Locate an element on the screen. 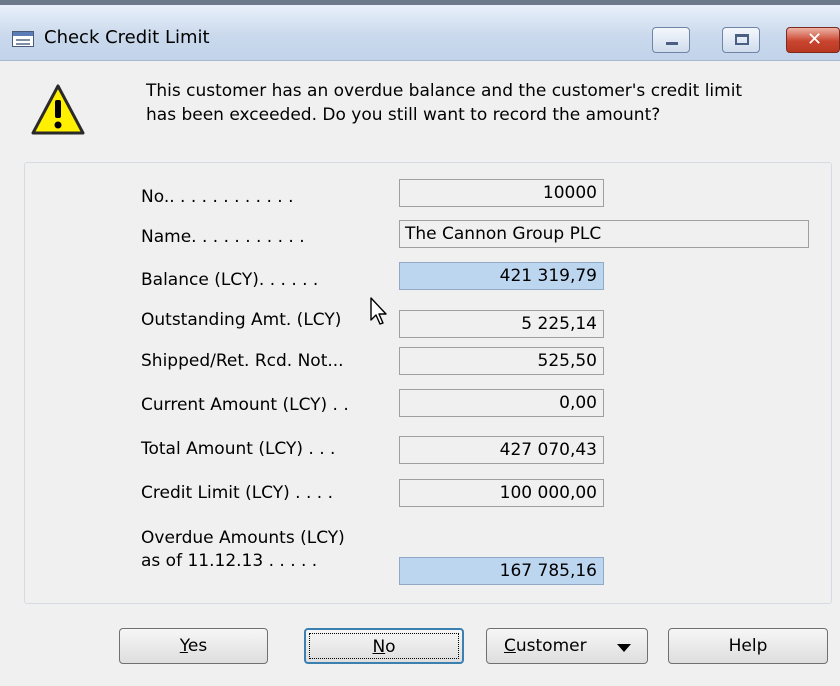  maximize-button is located at coordinates (741, 40).